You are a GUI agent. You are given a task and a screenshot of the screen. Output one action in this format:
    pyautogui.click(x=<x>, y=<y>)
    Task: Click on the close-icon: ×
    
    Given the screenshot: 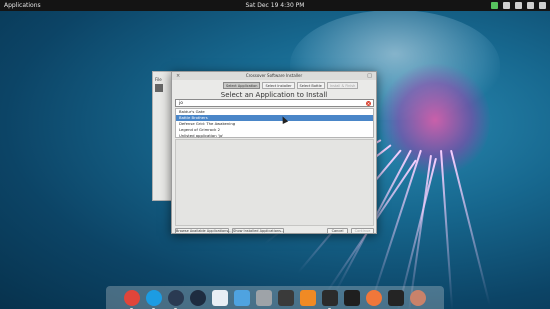 What is the action you would take?
    pyautogui.click(x=178, y=76)
    